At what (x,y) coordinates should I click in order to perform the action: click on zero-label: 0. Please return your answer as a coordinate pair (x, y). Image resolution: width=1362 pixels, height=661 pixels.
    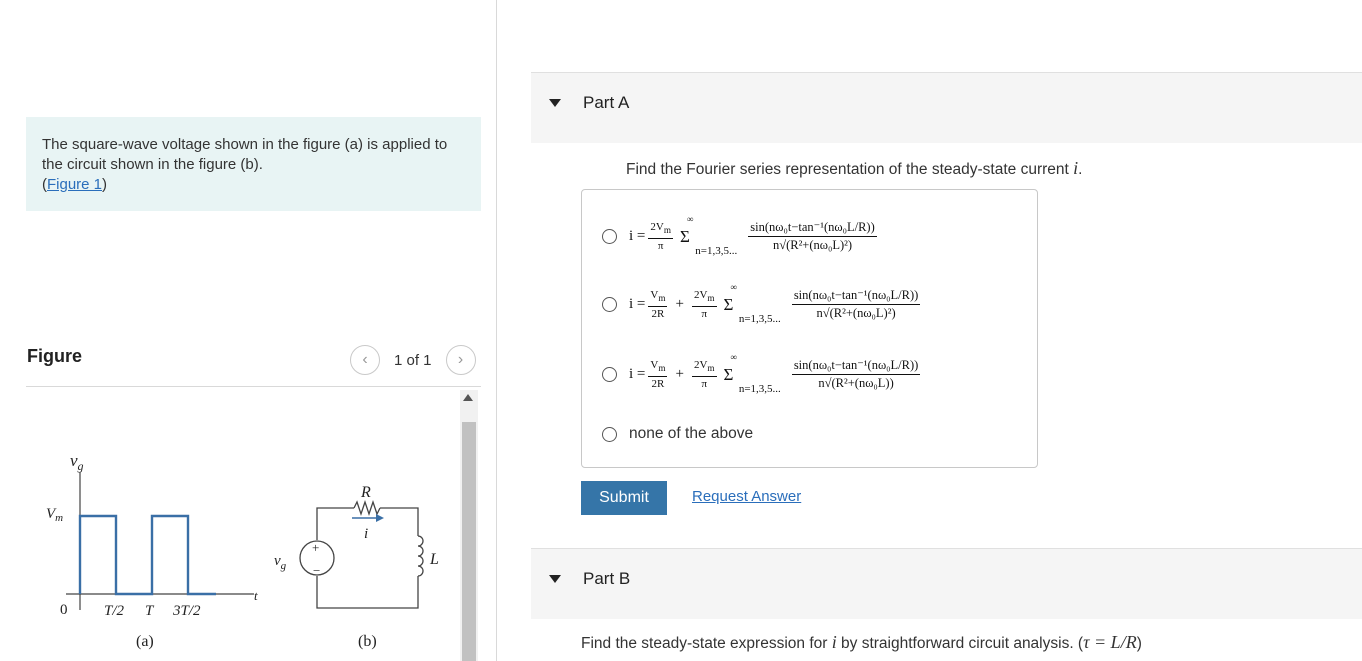
    Looking at the image, I should click on (64, 610).